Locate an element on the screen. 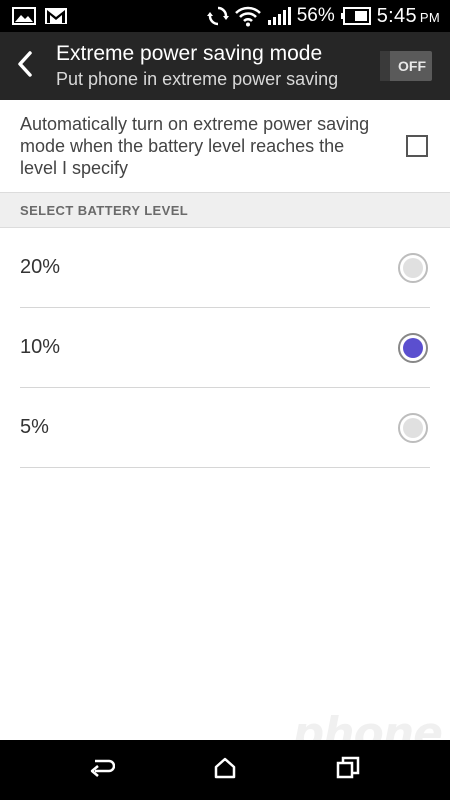  battery-level-label: 5% is located at coordinates (34, 427).